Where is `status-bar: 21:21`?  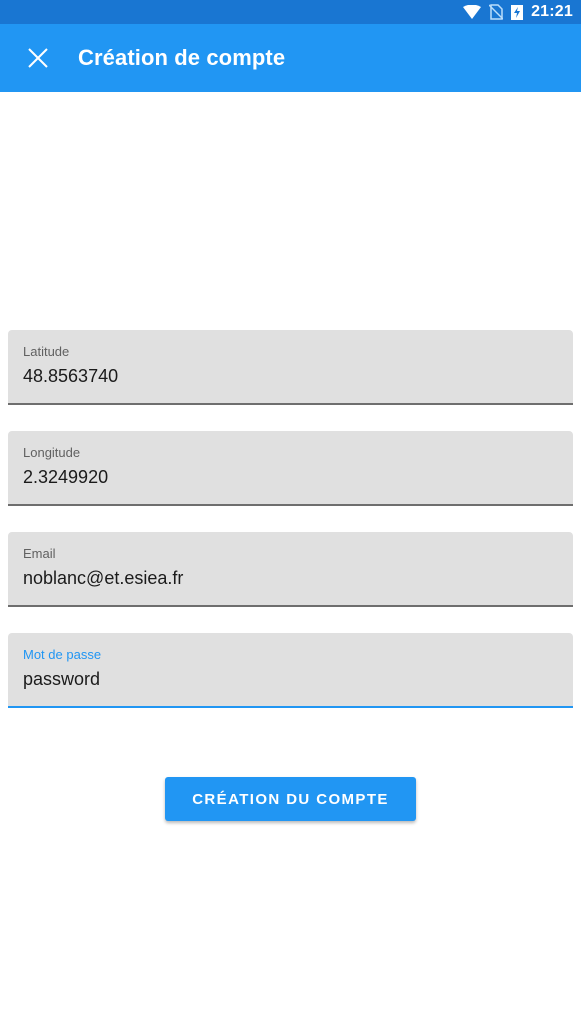 status-bar: 21:21 is located at coordinates (290, 12).